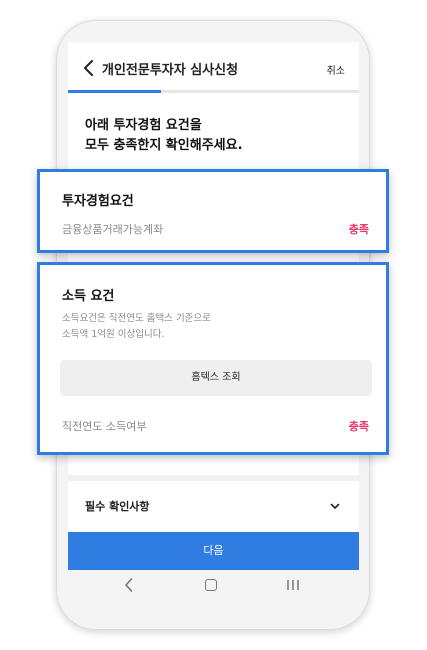 This screenshot has height=650, width=427. What do you see at coordinates (143, 125) in the screenshot?
I see `intro-line-1: 아래 투자경험 요건을` at bounding box center [143, 125].